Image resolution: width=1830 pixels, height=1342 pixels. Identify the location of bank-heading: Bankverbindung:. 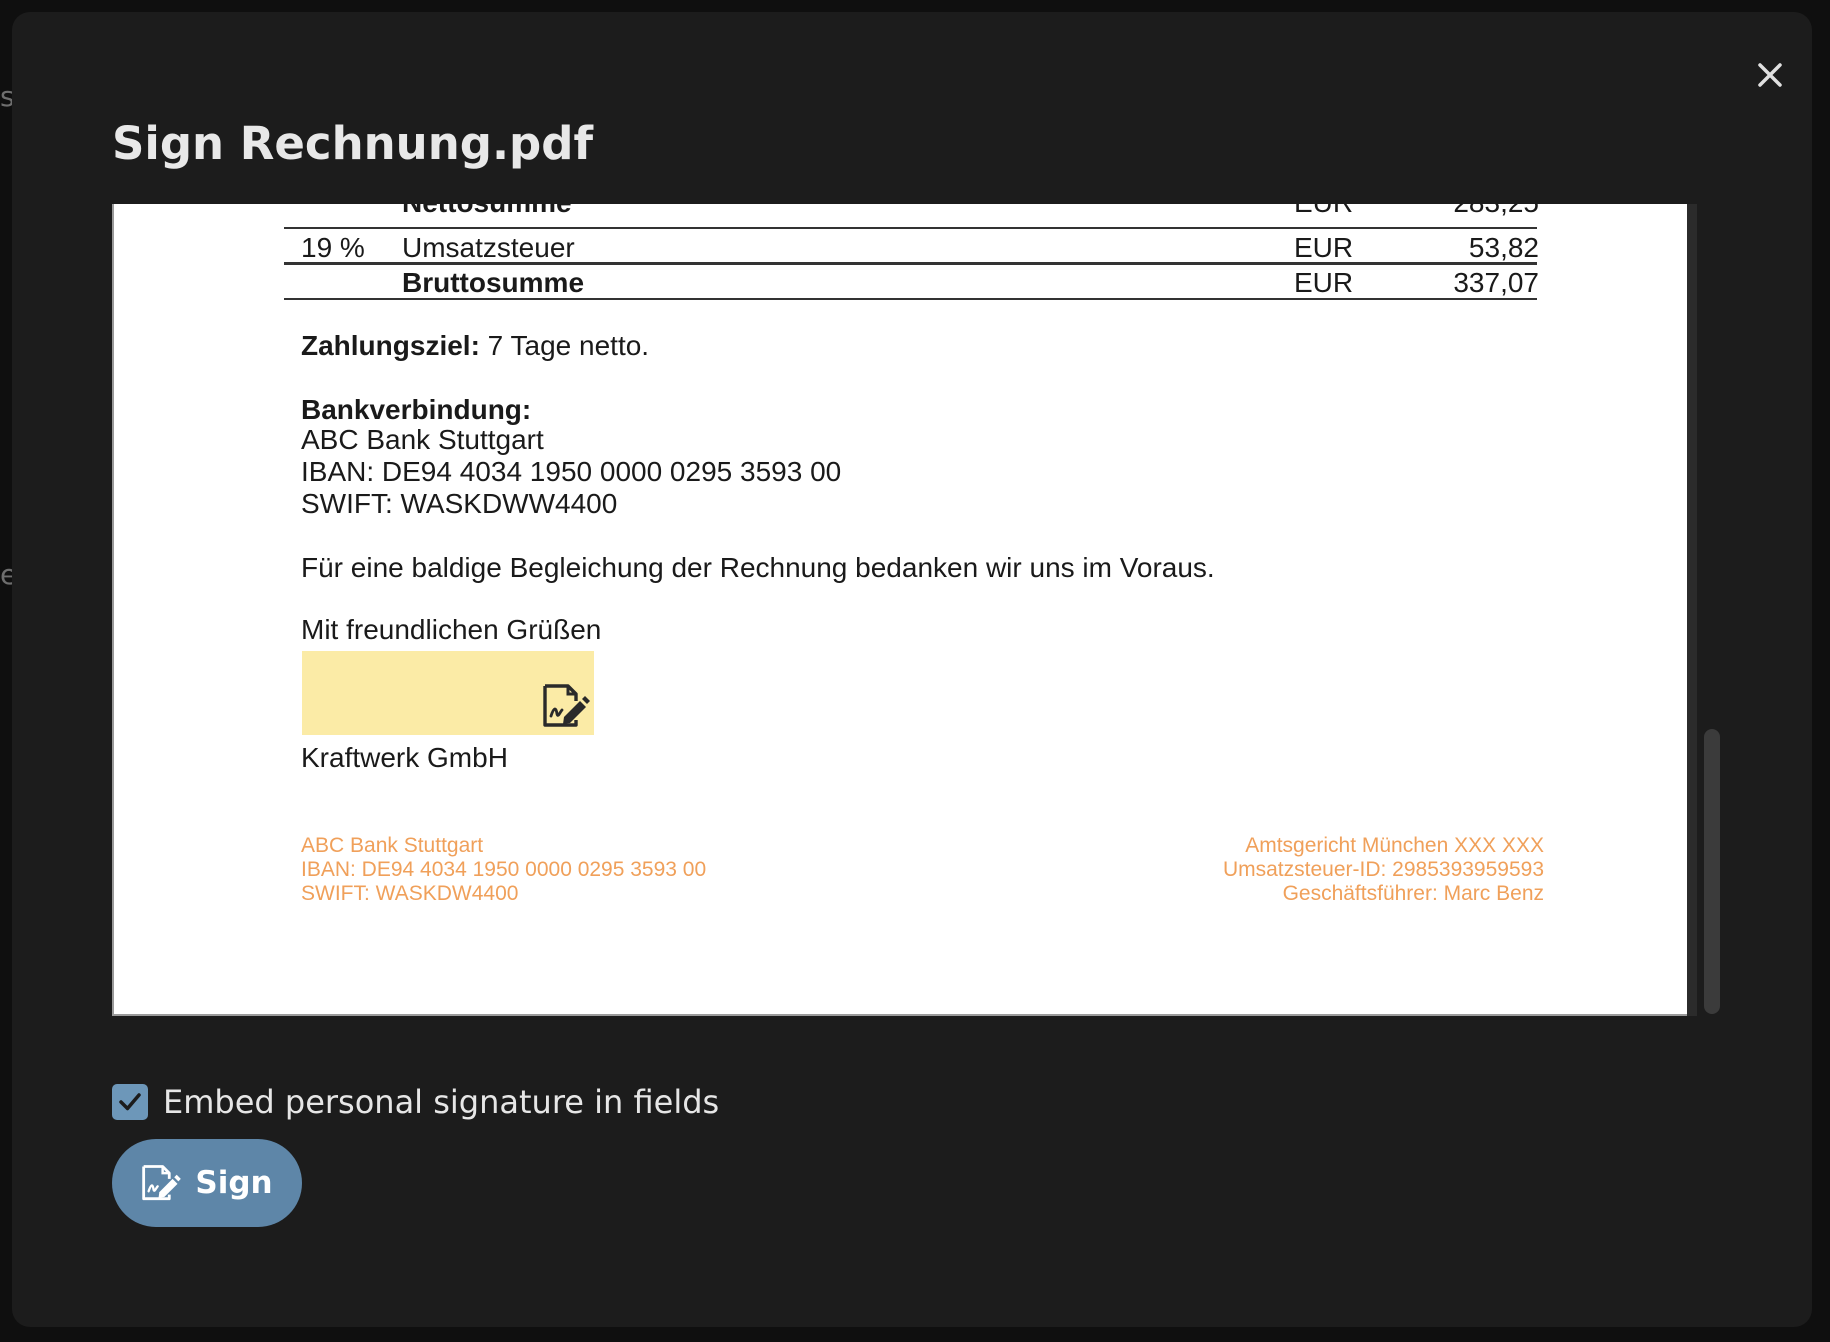
(416, 409).